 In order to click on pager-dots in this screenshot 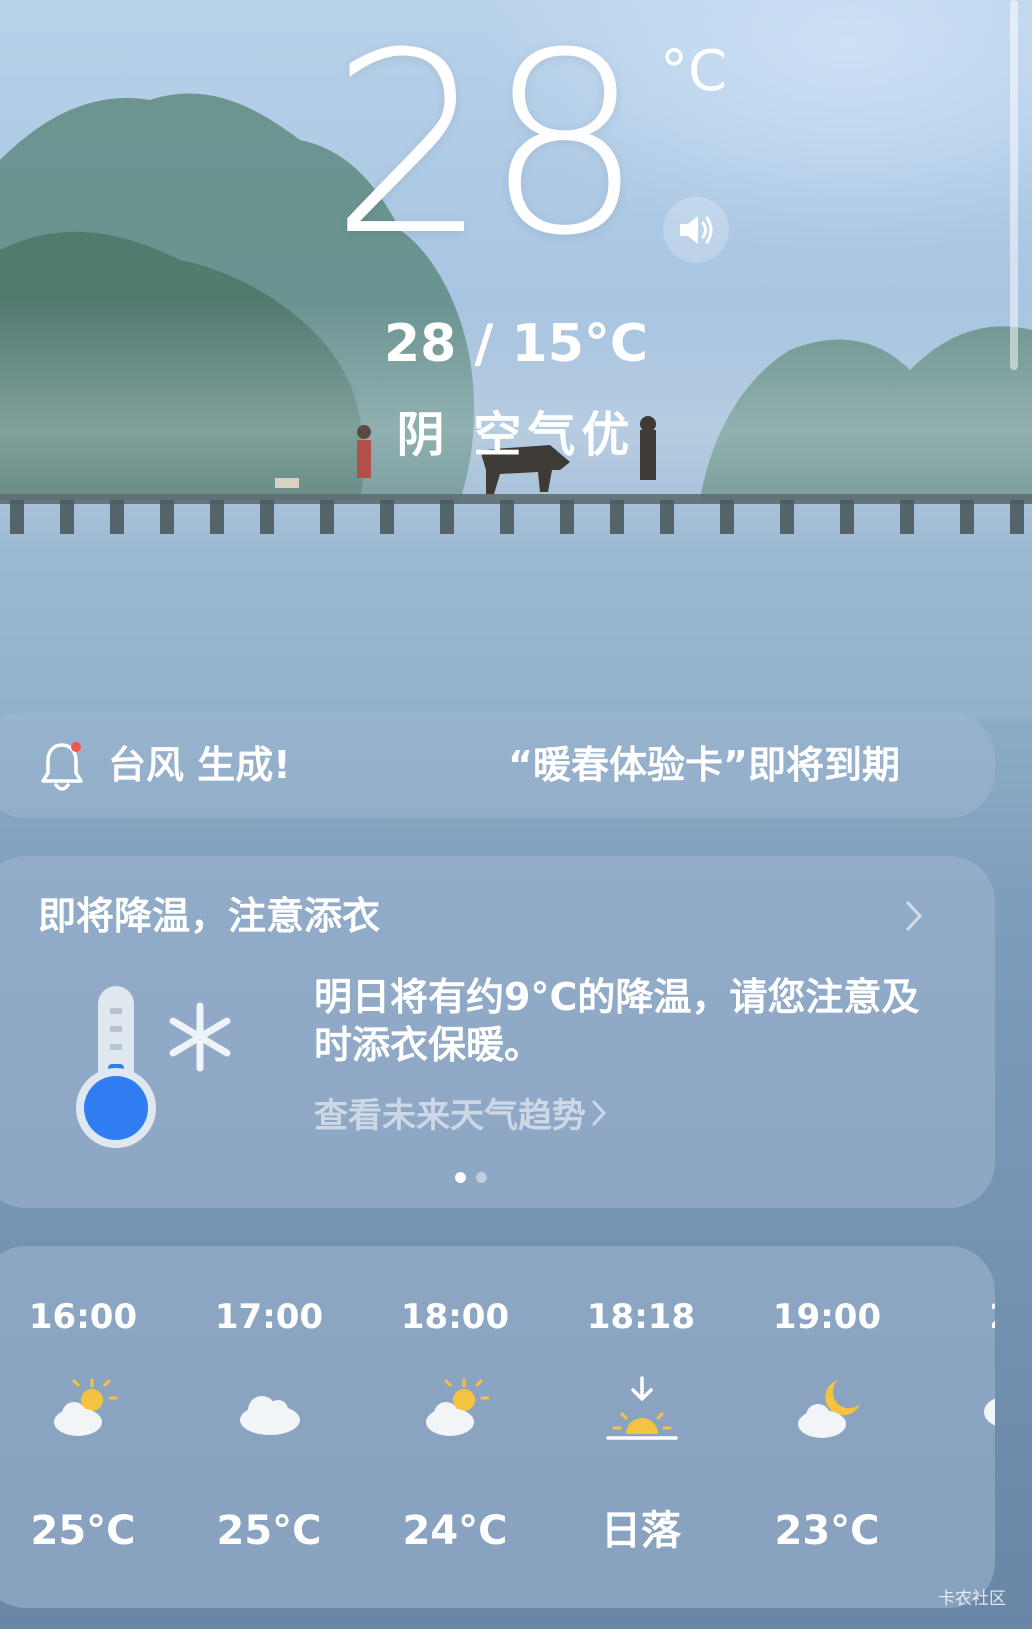, I will do `click(471, 1177)`.